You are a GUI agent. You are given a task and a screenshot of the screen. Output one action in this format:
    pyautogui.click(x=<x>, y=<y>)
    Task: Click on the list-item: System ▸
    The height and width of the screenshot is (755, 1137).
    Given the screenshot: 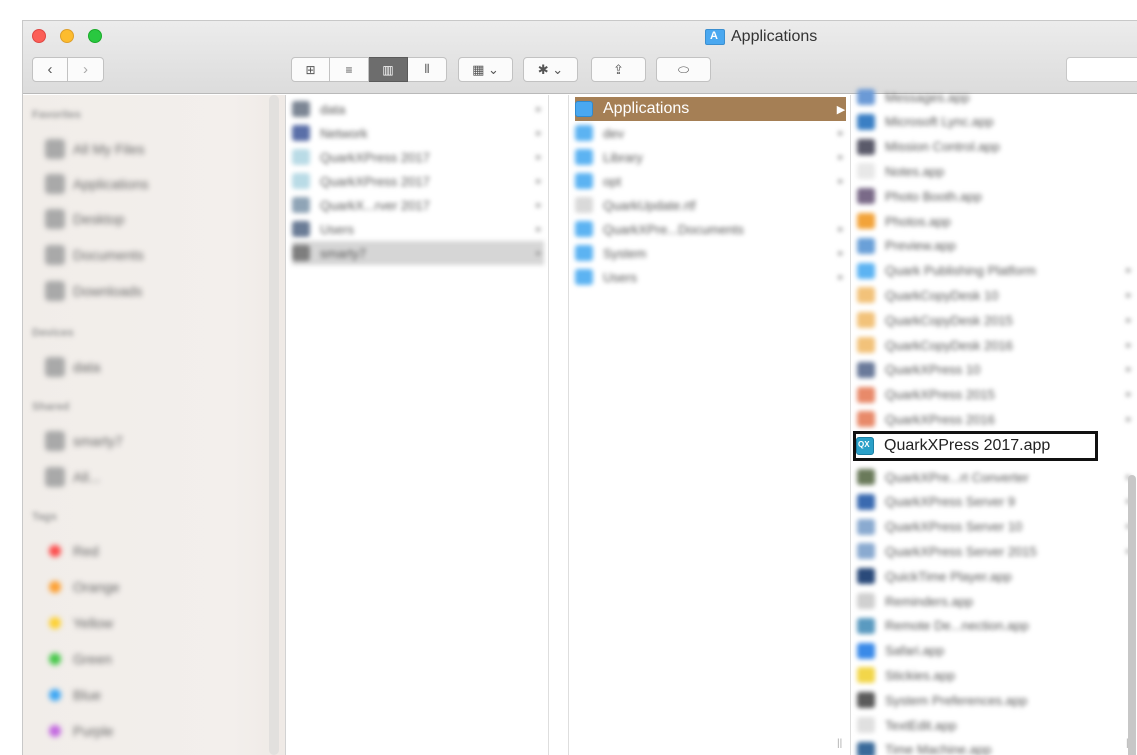 What is the action you would take?
    pyautogui.click(x=710, y=253)
    